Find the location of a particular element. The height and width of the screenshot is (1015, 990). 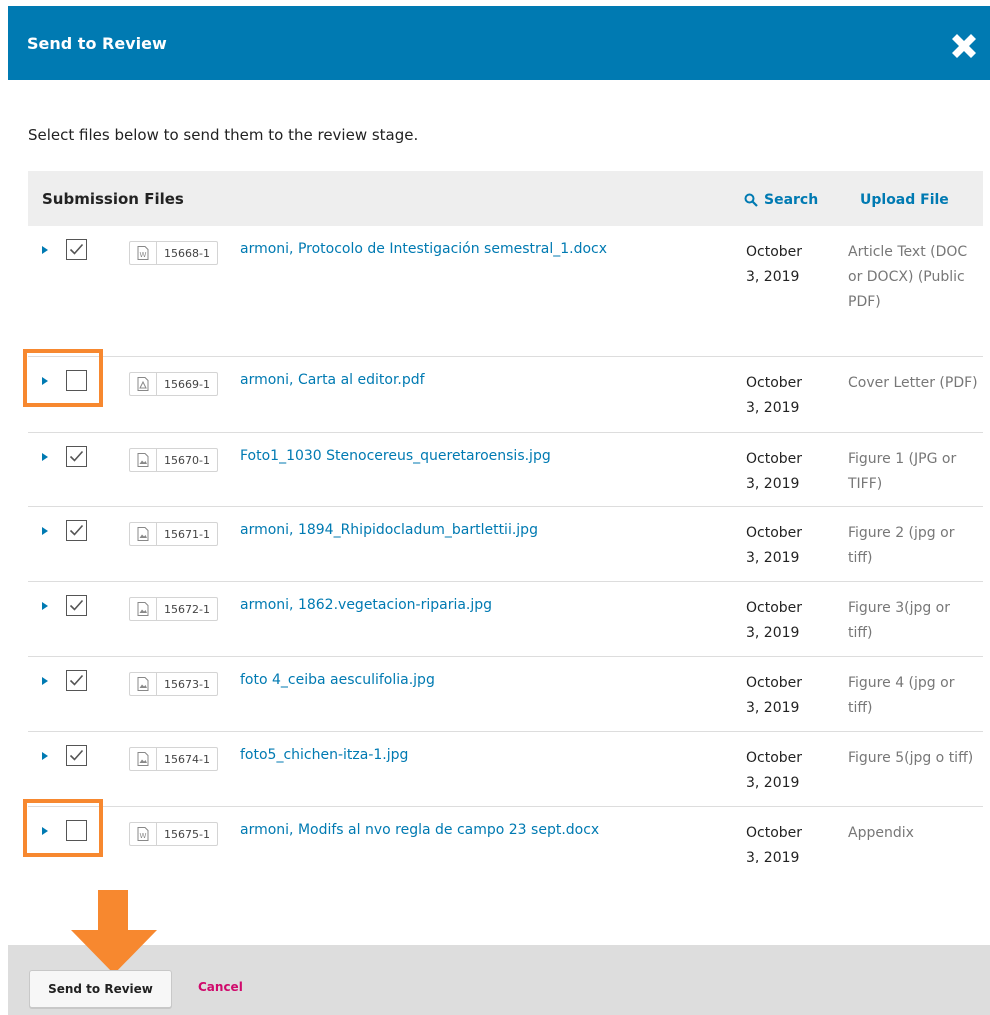

search-link: Search is located at coordinates (781, 200).